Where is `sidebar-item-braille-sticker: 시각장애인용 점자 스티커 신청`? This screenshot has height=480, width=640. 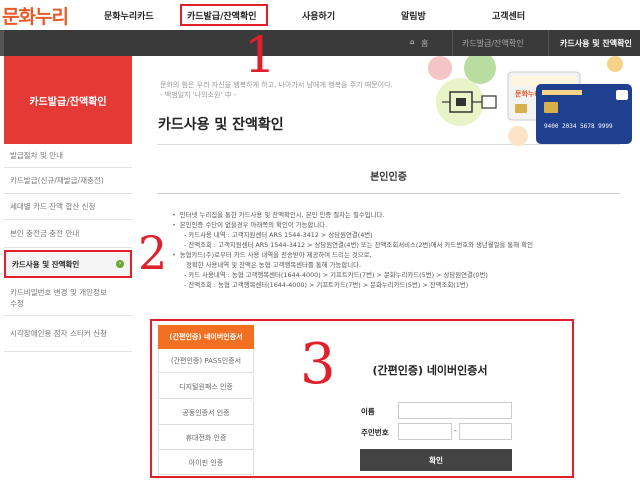
sidebar-item-braille-sticker: 시각장애인용 점자 스티커 신청 is located at coordinates (68, 334).